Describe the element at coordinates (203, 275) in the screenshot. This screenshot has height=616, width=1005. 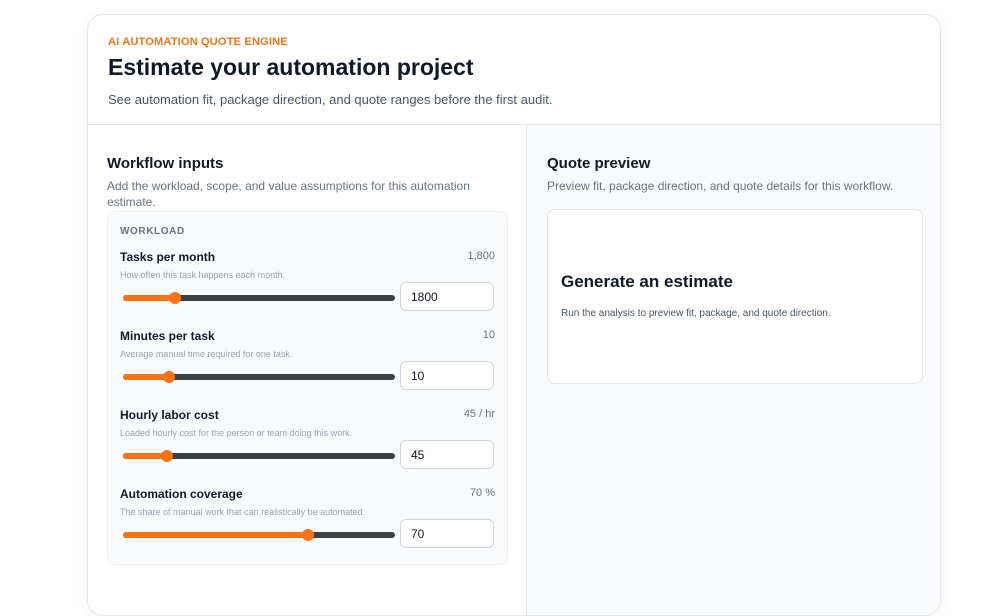
I see `field-help-text: How often this task happens each month.` at that location.